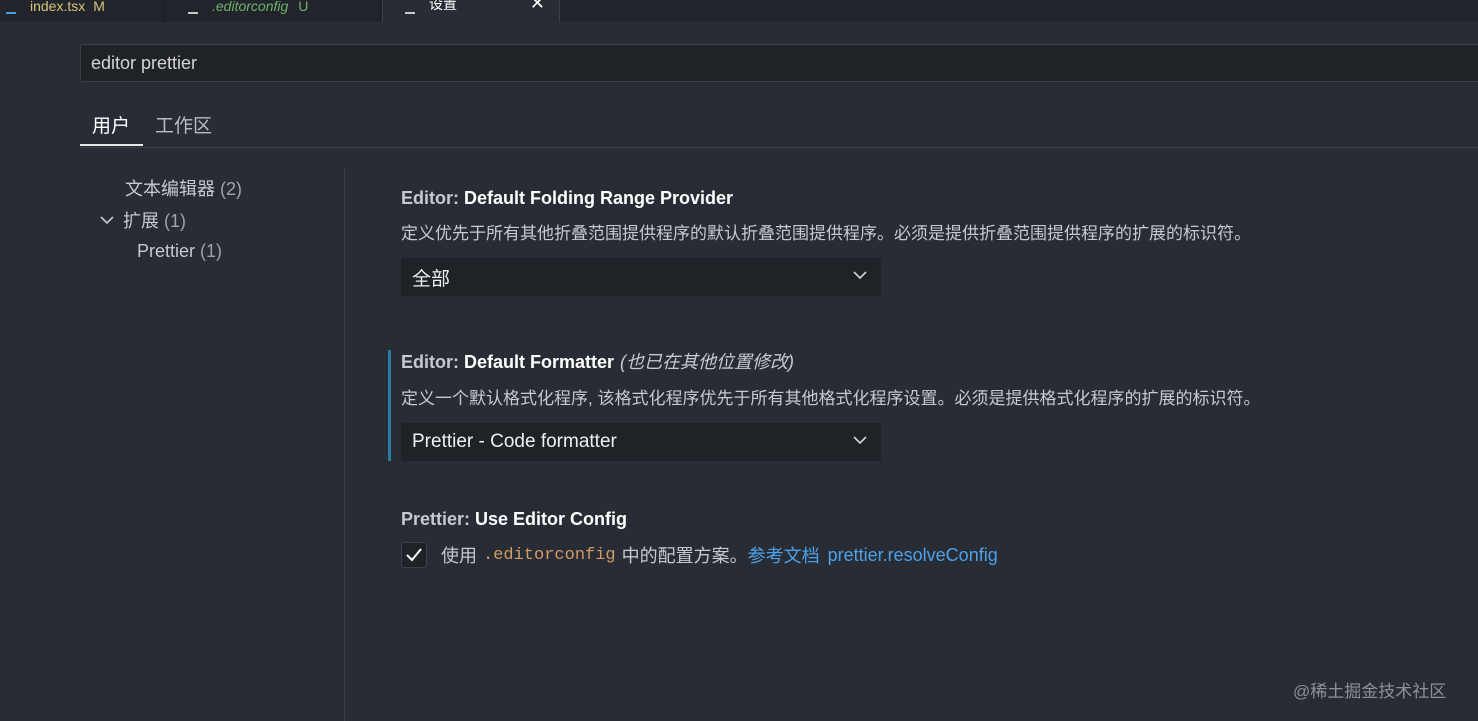 This screenshot has width=1478, height=721. Describe the element at coordinates (514, 441) in the screenshot. I see `select-value: Prettier - Code formatter` at that location.